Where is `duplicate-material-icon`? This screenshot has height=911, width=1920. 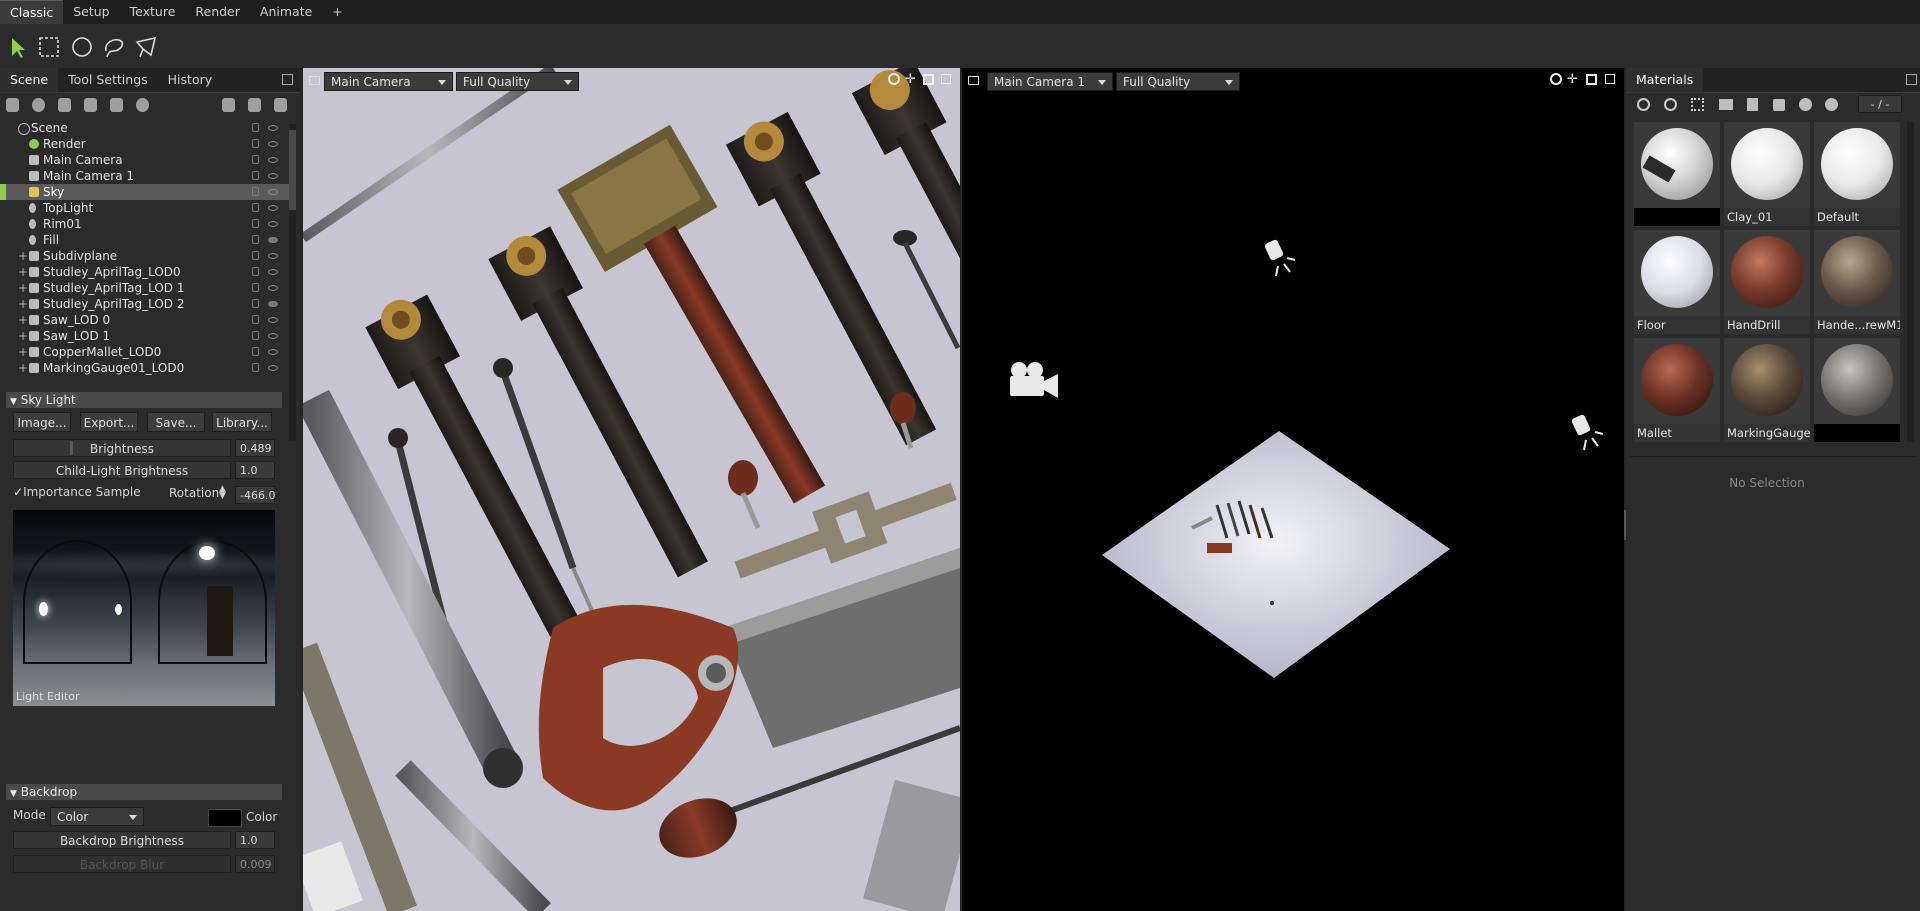 duplicate-material-icon is located at coordinates (1670, 104).